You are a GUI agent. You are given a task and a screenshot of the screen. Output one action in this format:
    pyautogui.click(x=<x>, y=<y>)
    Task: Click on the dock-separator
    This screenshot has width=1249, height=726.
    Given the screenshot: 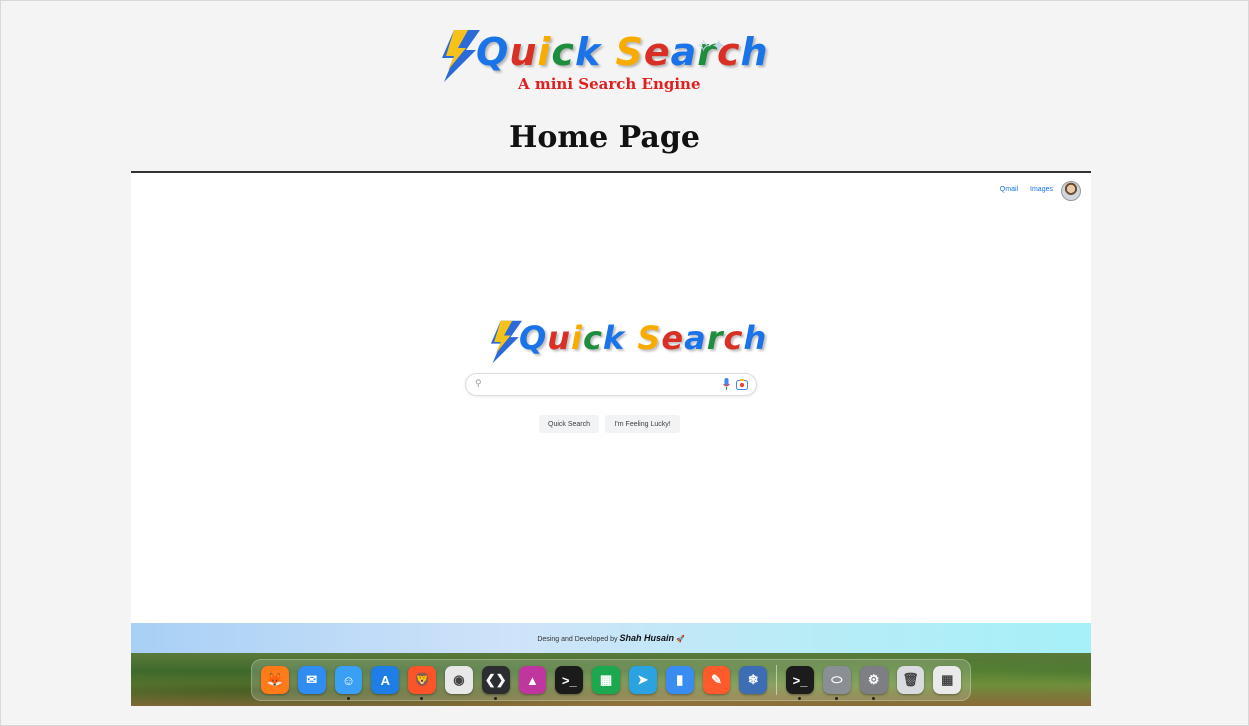 What is the action you would take?
    pyautogui.click(x=777, y=680)
    